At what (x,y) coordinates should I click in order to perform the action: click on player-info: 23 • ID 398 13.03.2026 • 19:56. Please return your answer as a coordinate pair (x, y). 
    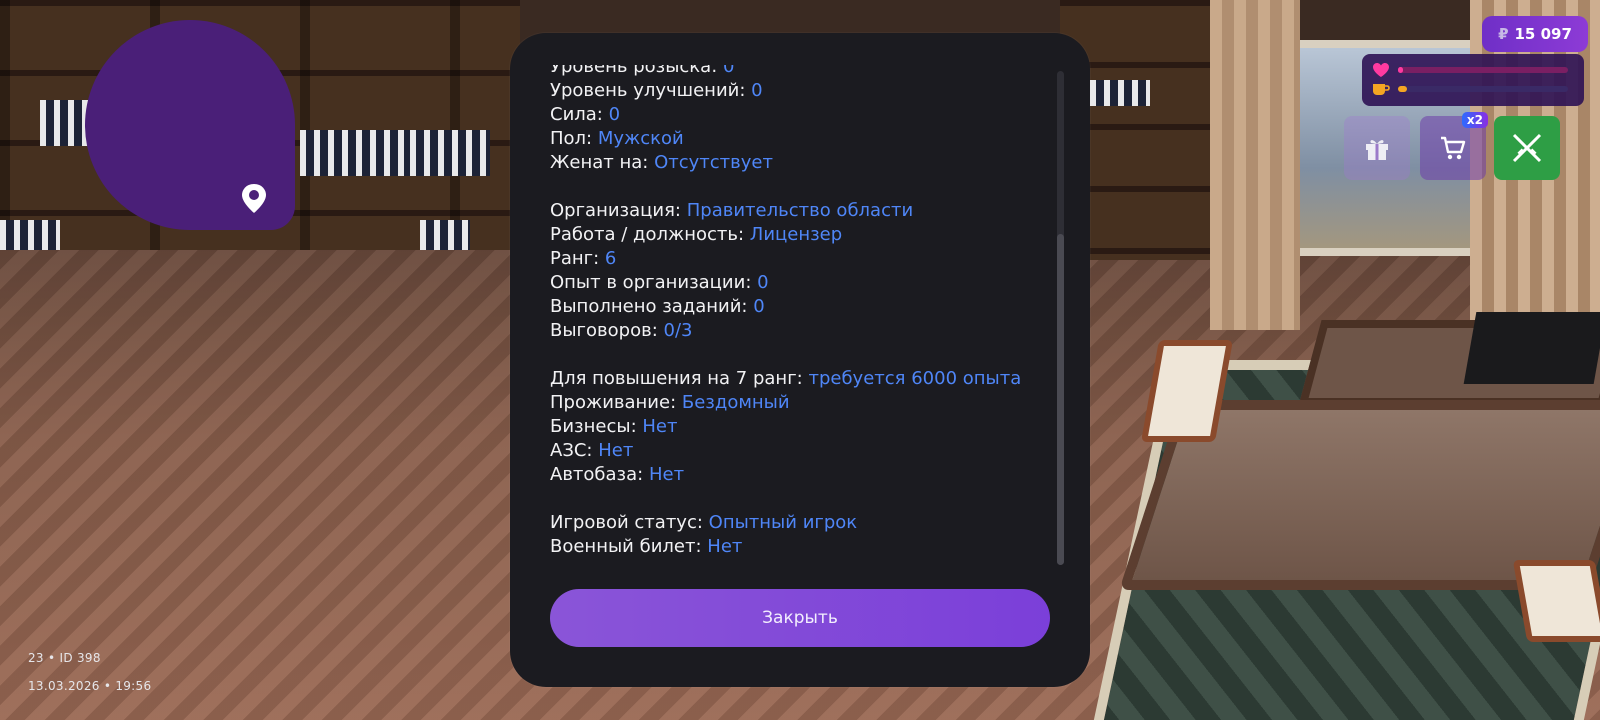
    Looking at the image, I should click on (89, 672).